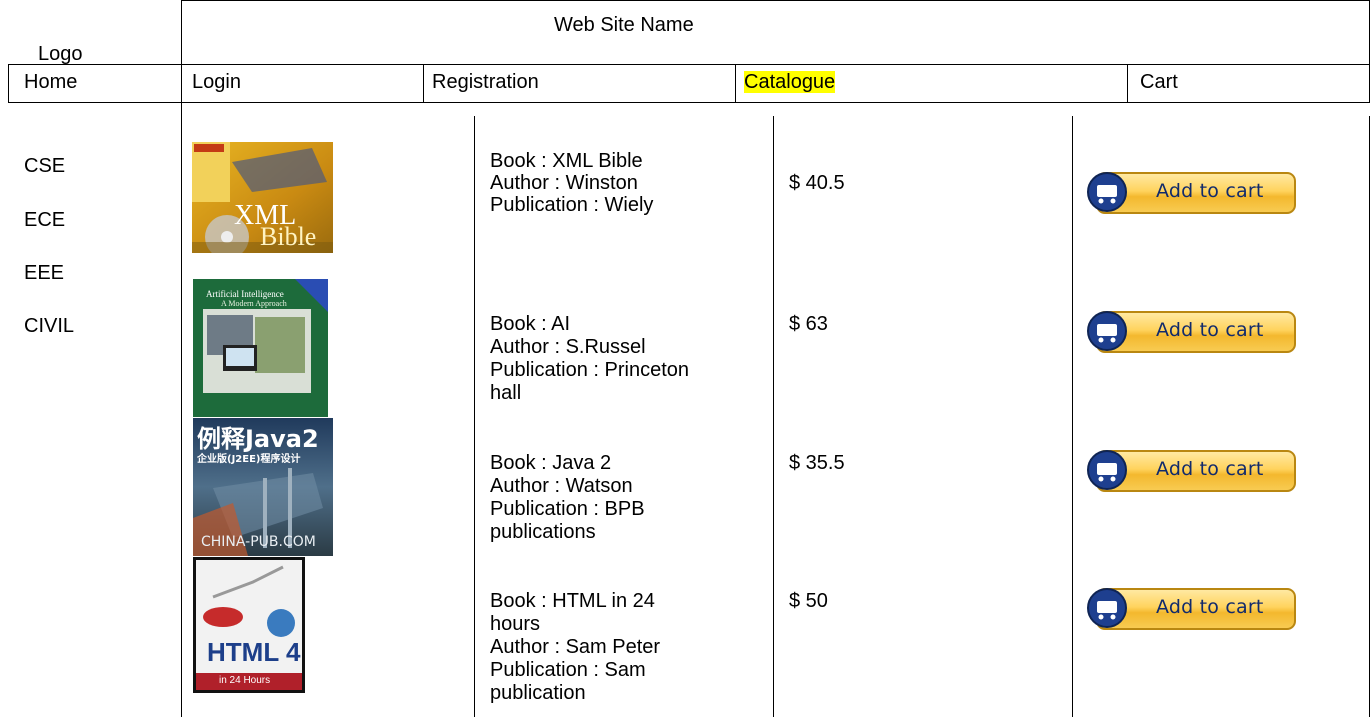 Image resolution: width=1370 pixels, height=717 pixels. Describe the element at coordinates (790, 82) in the screenshot. I see `nav-catalogue: Catalogue` at that location.